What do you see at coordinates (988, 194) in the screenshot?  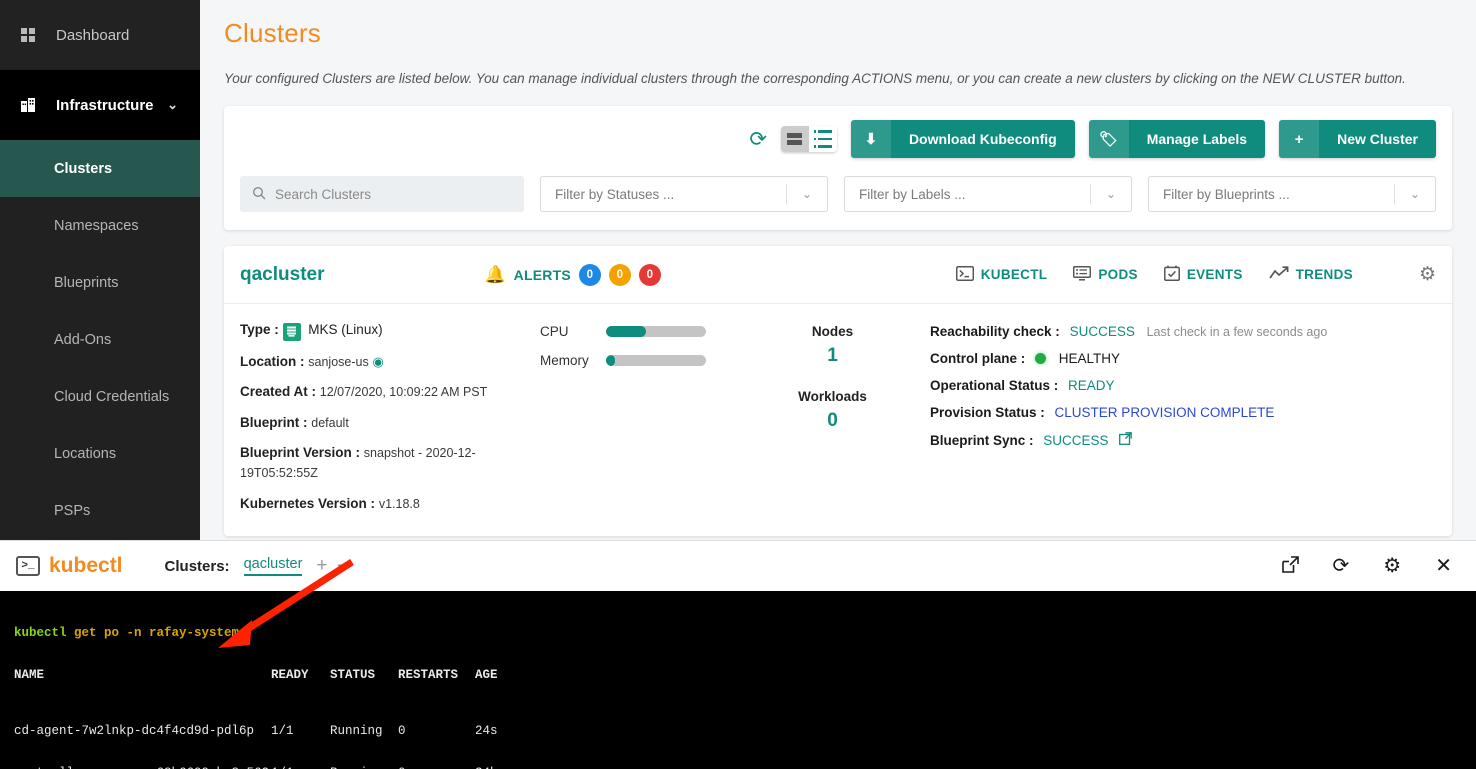 I see `filter-labels-select: Filter by Labels ... ⌄` at bounding box center [988, 194].